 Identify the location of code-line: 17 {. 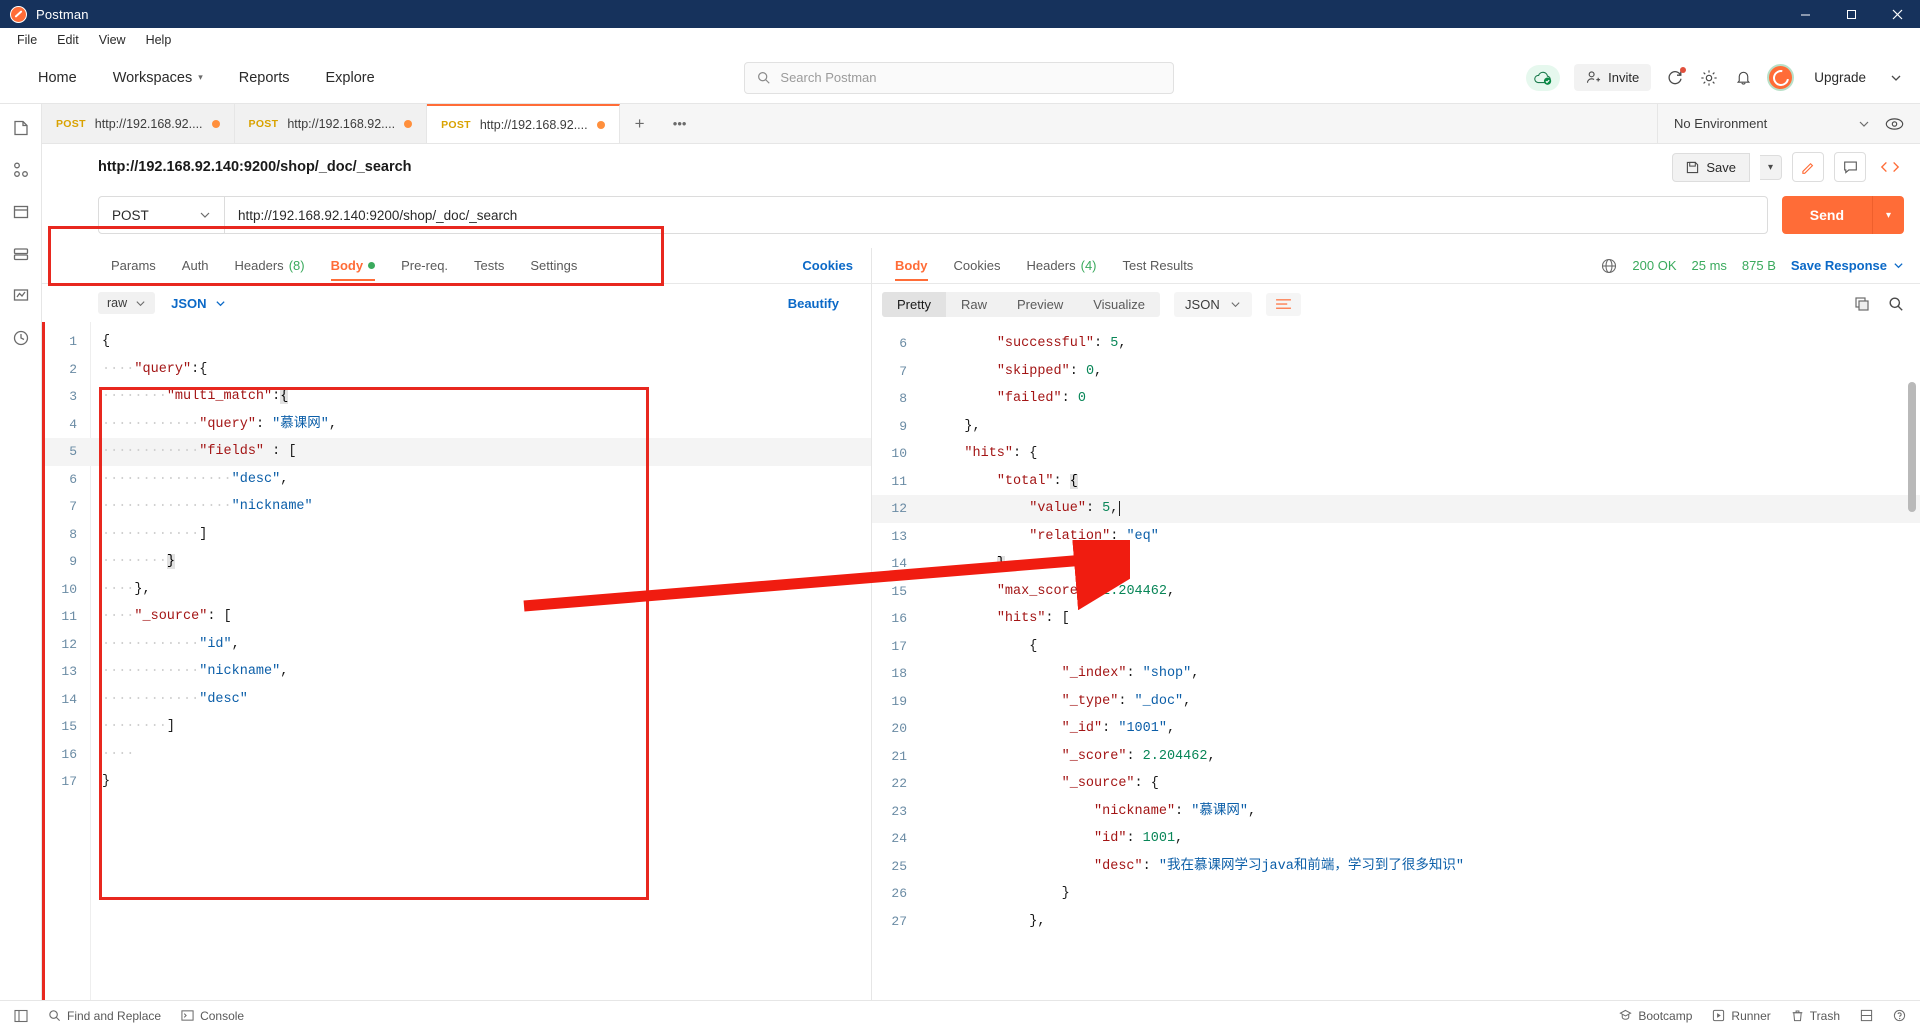
(1396, 647).